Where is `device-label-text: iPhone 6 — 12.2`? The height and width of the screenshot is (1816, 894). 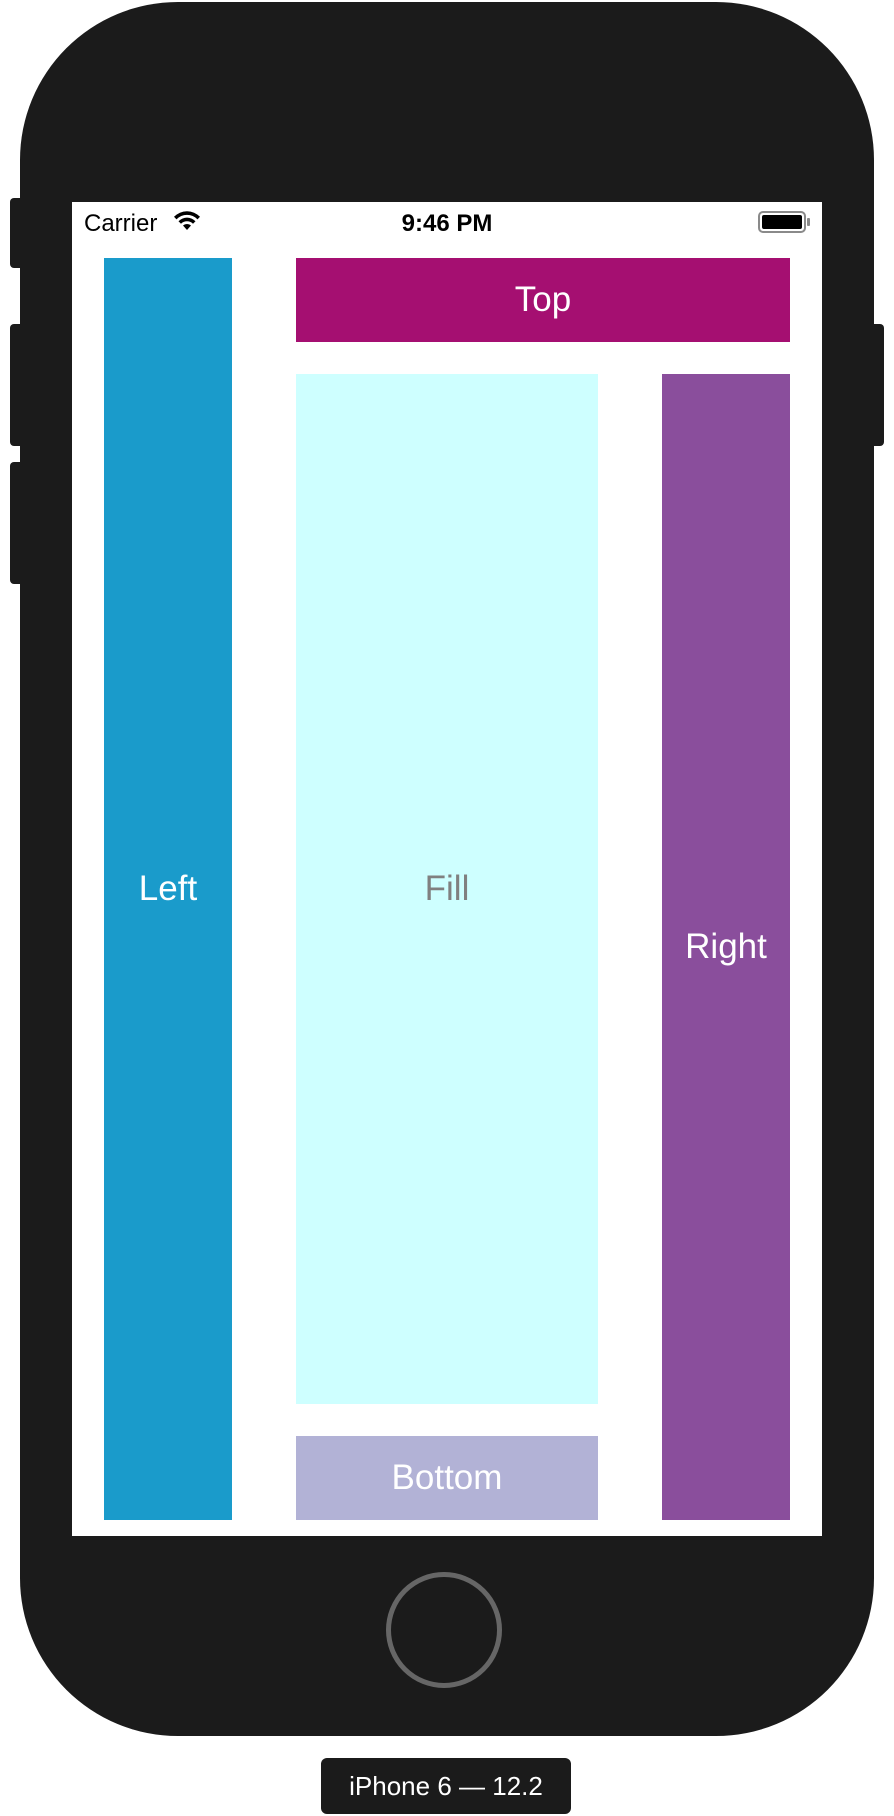 device-label-text: iPhone 6 — 12.2 is located at coordinates (446, 1785).